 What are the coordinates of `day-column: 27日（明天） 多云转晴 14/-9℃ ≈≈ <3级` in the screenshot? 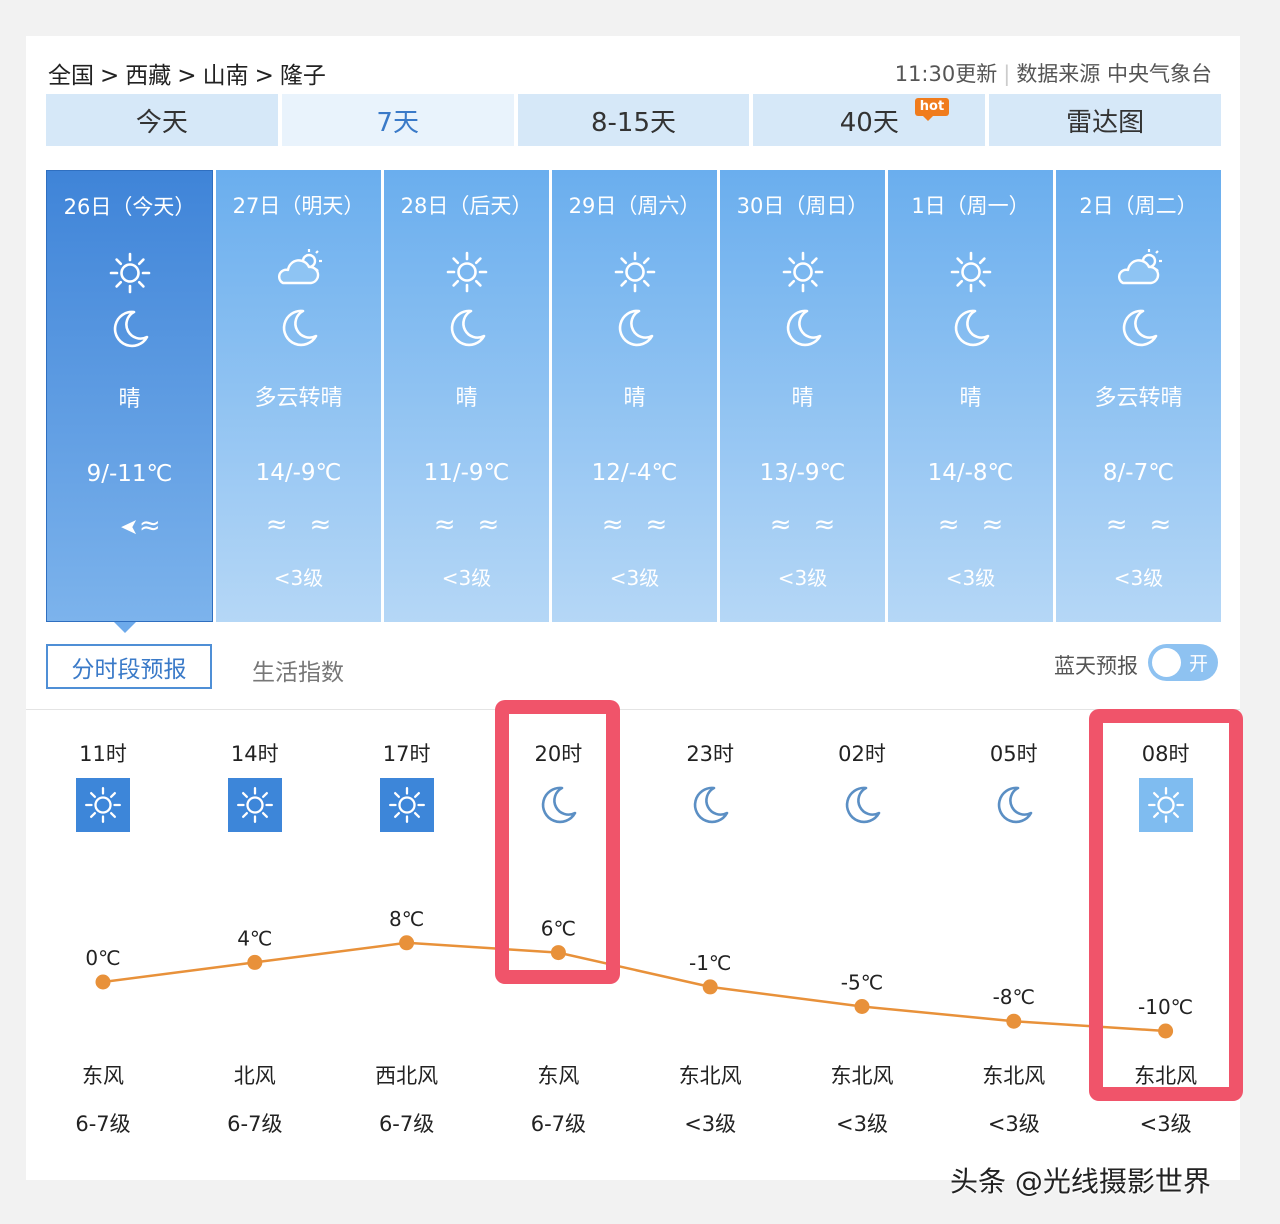 It's located at (298, 396).